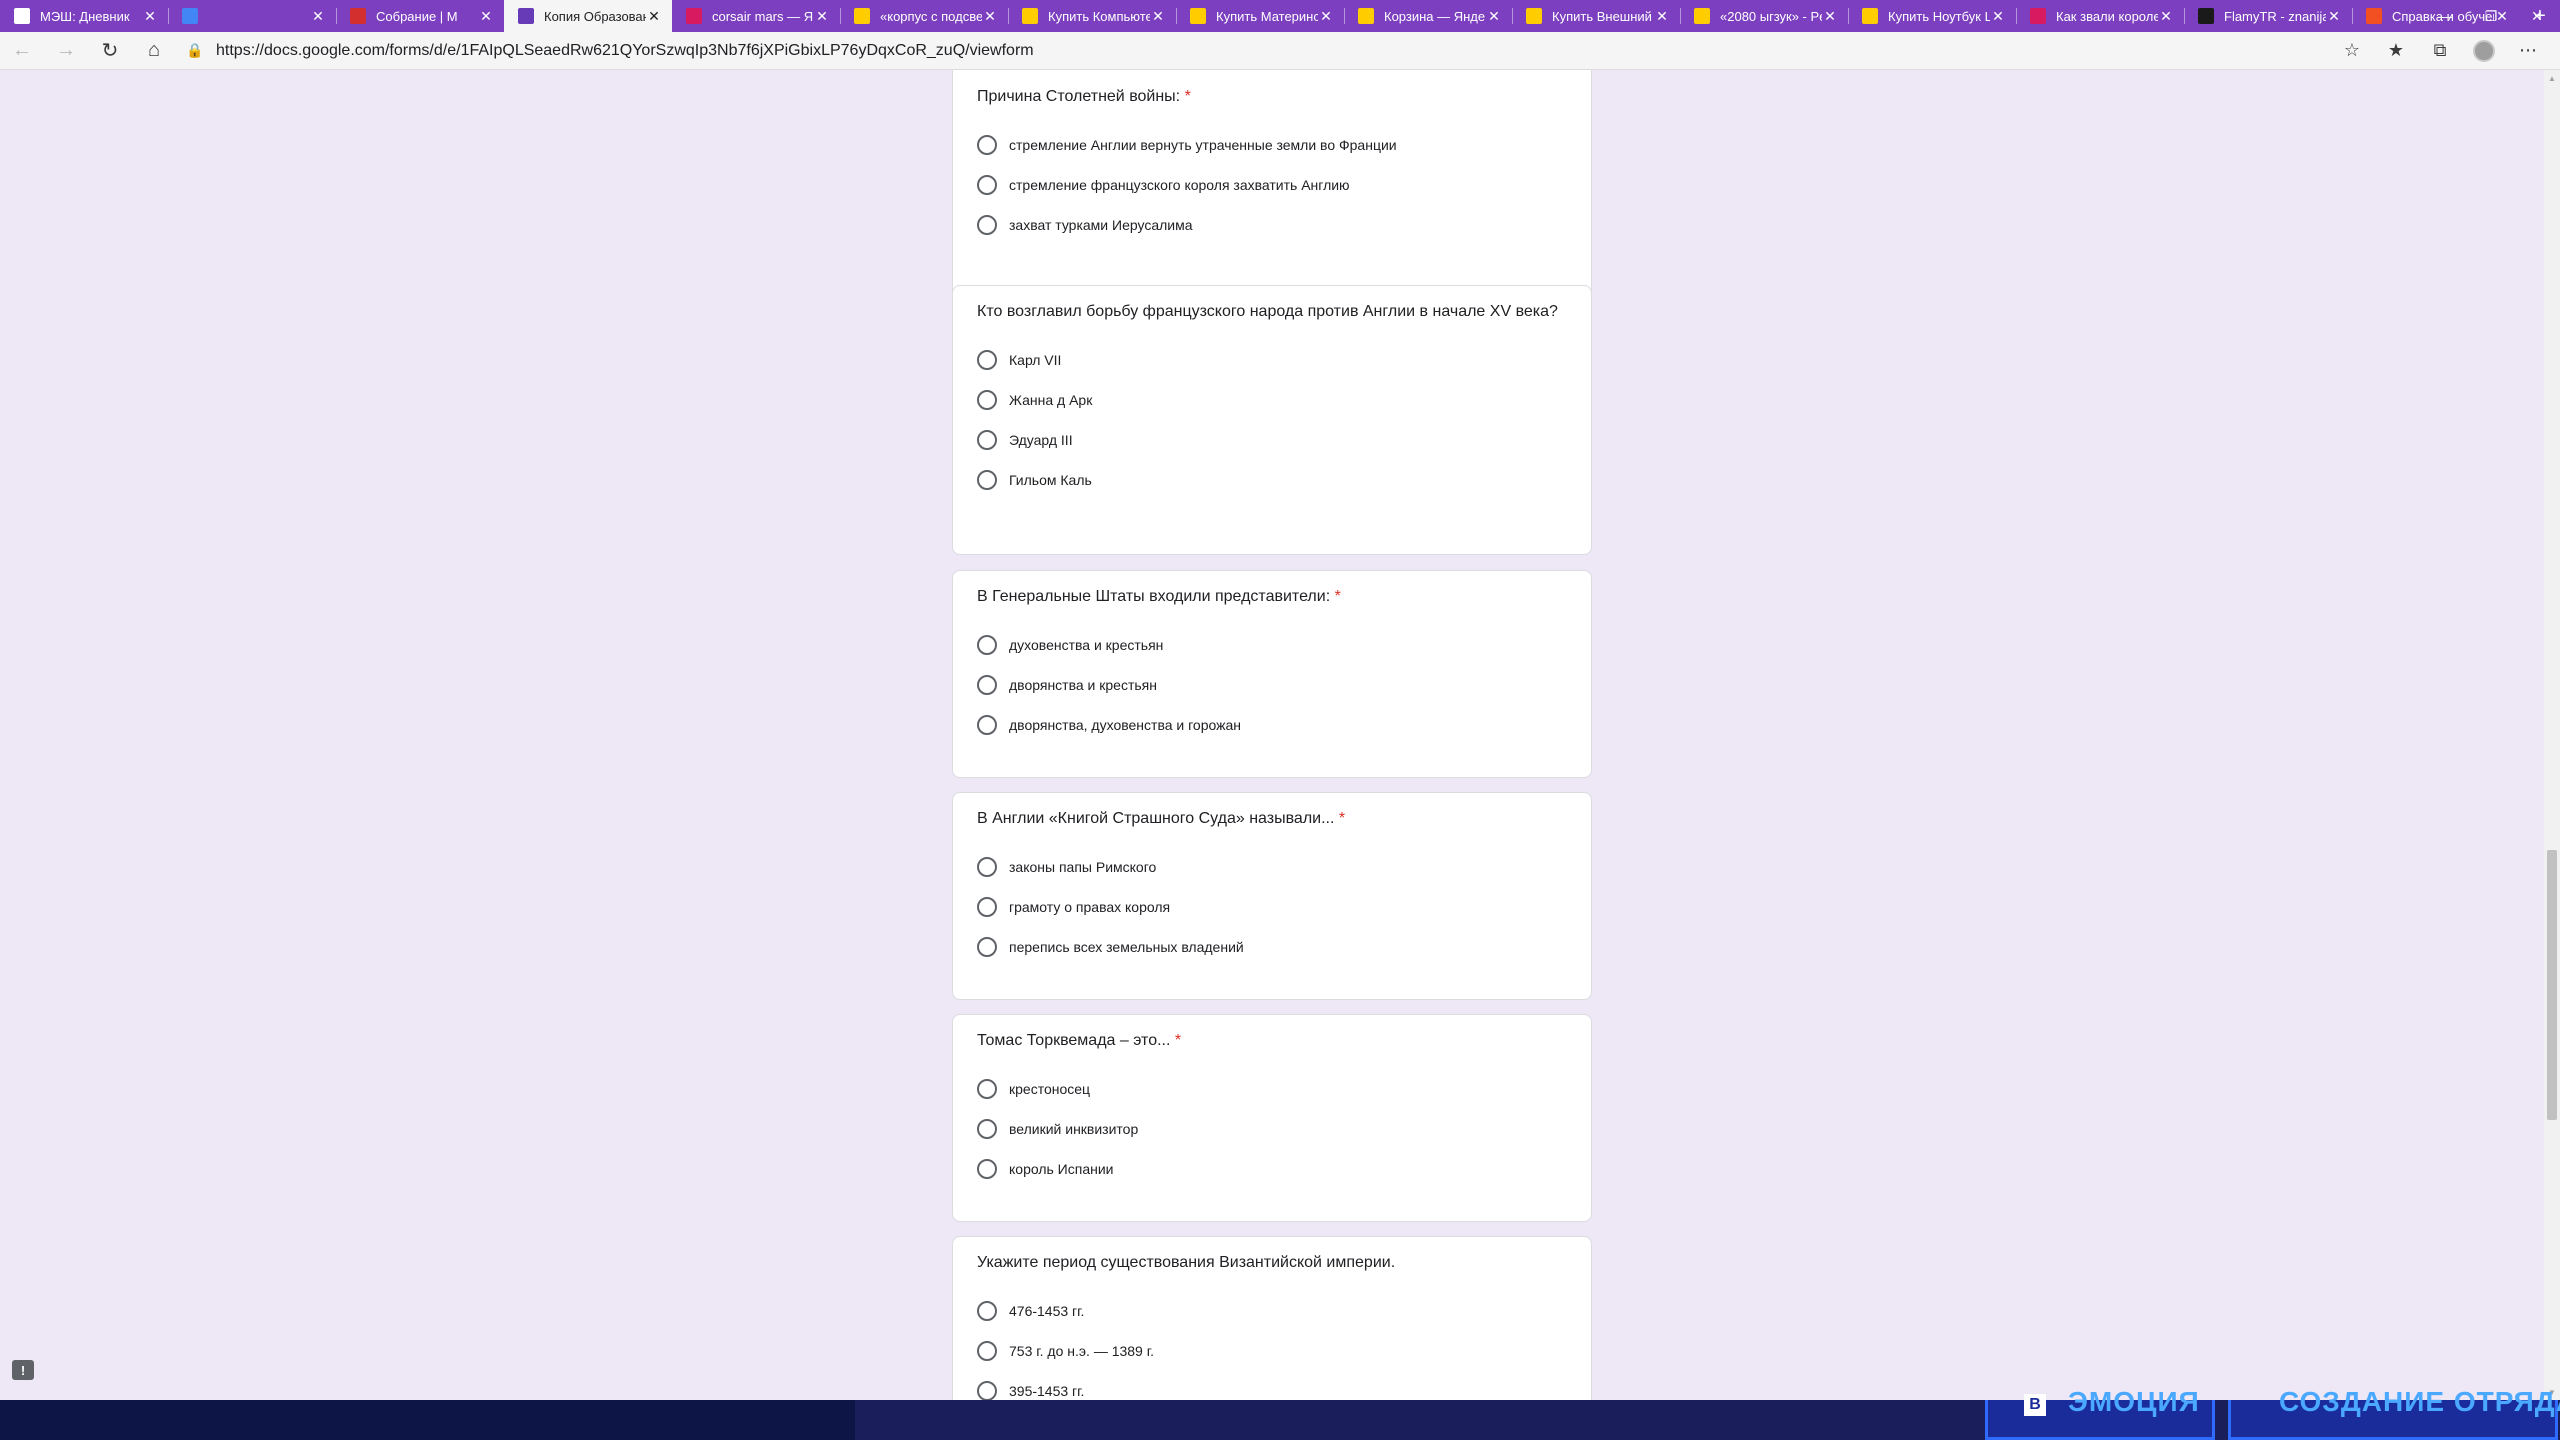 This screenshot has width=2560, height=1440. Describe the element at coordinates (2491, 16) in the screenshot. I see `restore-button: ❐` at that location.